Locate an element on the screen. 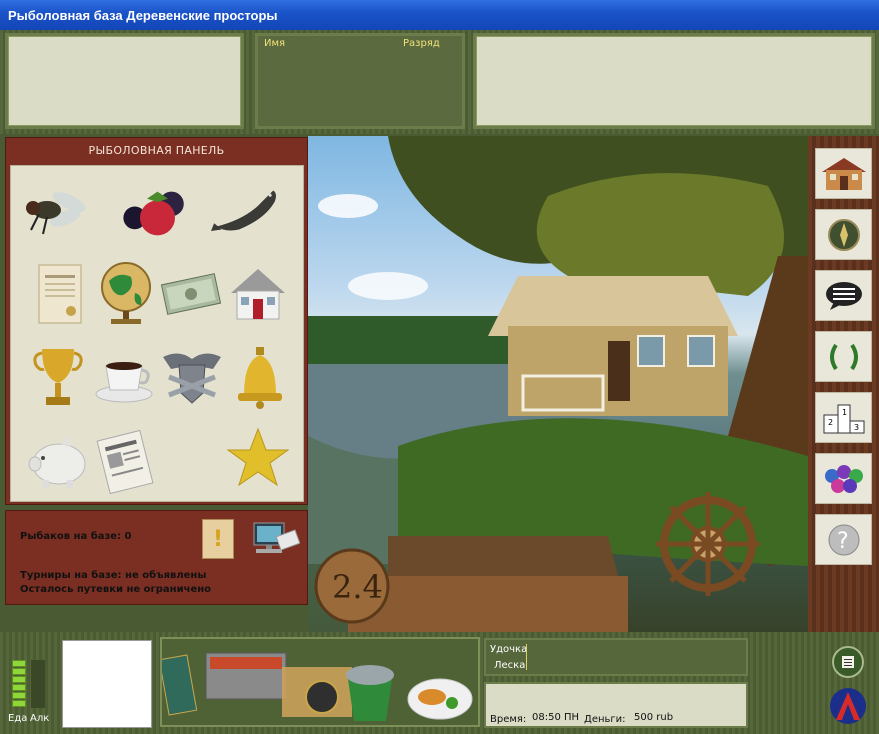  star-icon is located at coordinates (258, 458).